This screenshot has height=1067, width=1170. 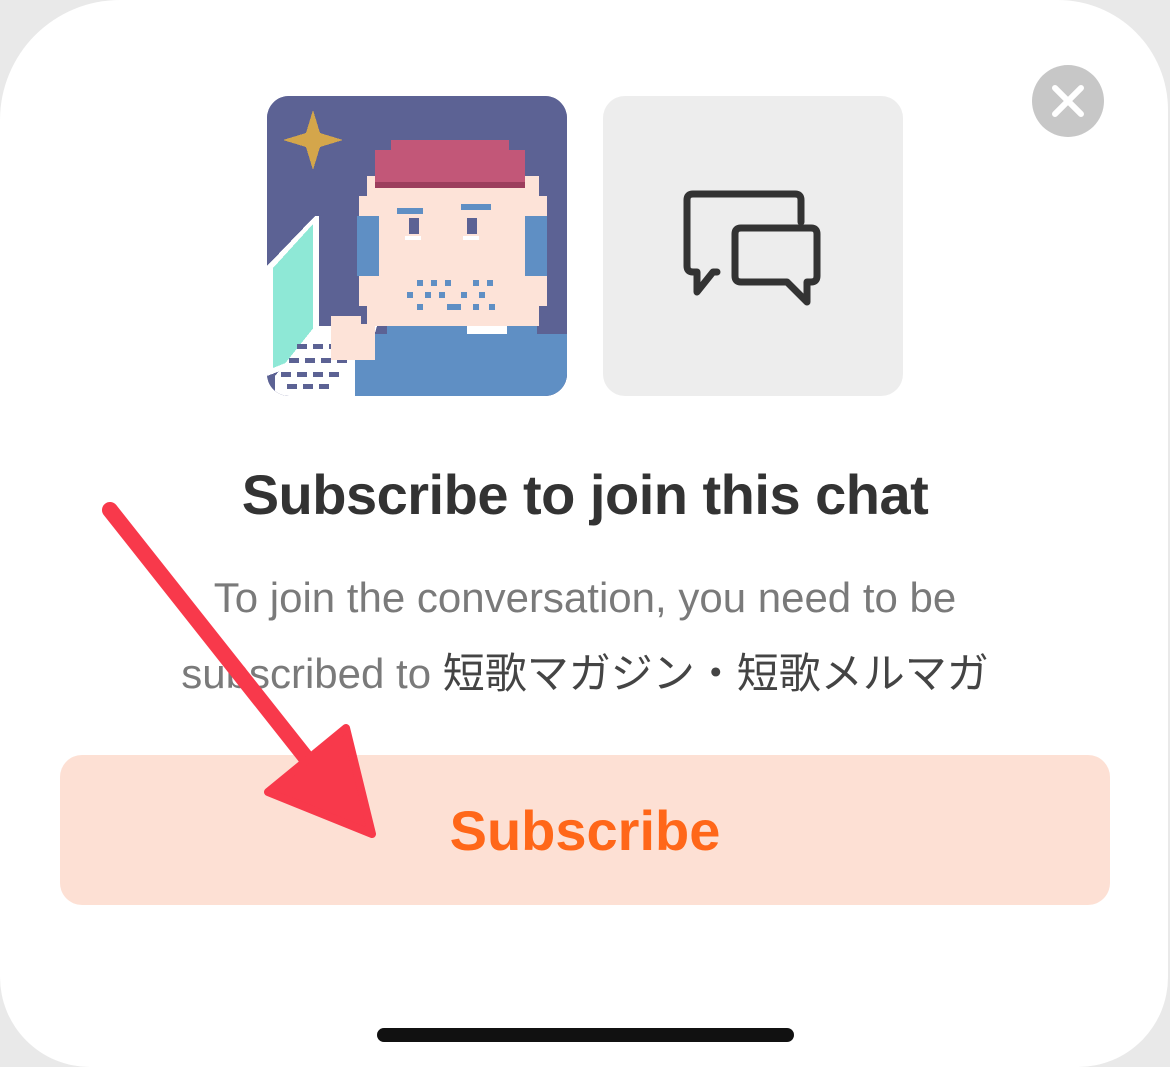 I want to click on home-indicator, so click(x=585, y=1035).